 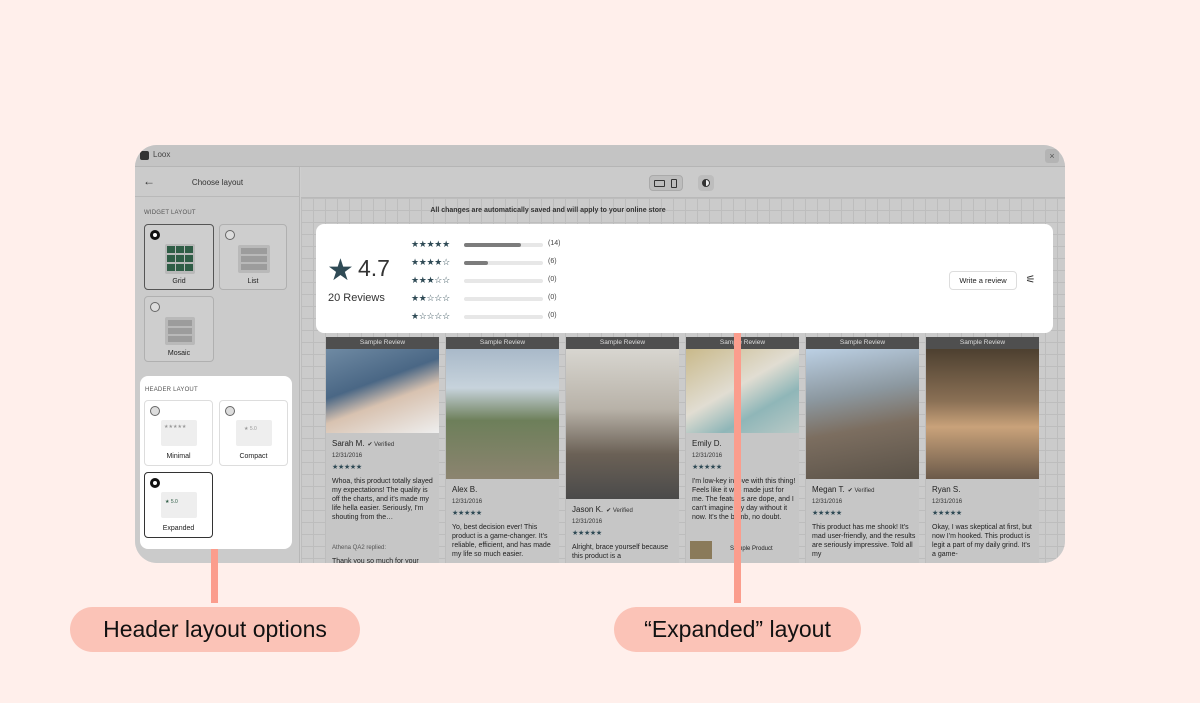 I want to click on device-toggle, so click(x=666, y=183).